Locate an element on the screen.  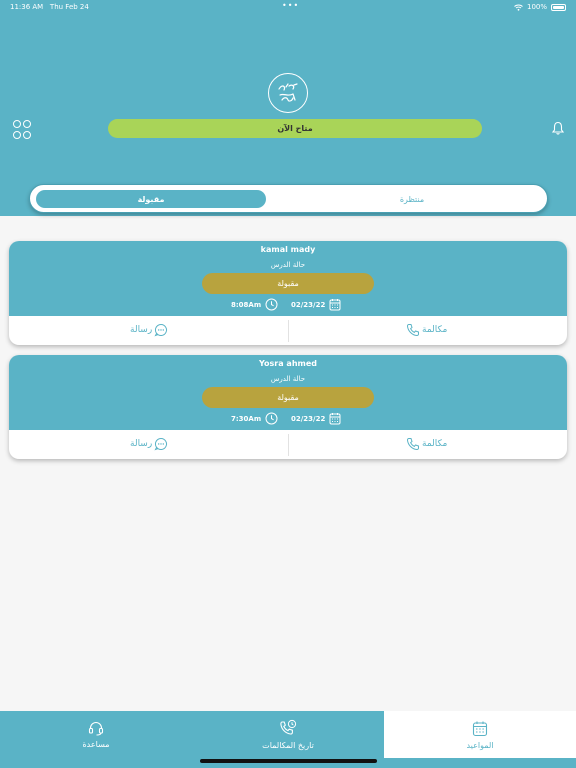
system-status-bar: 11:36 AM Thu Feb 24 ••• 100% is located at coordinates (288, 7).